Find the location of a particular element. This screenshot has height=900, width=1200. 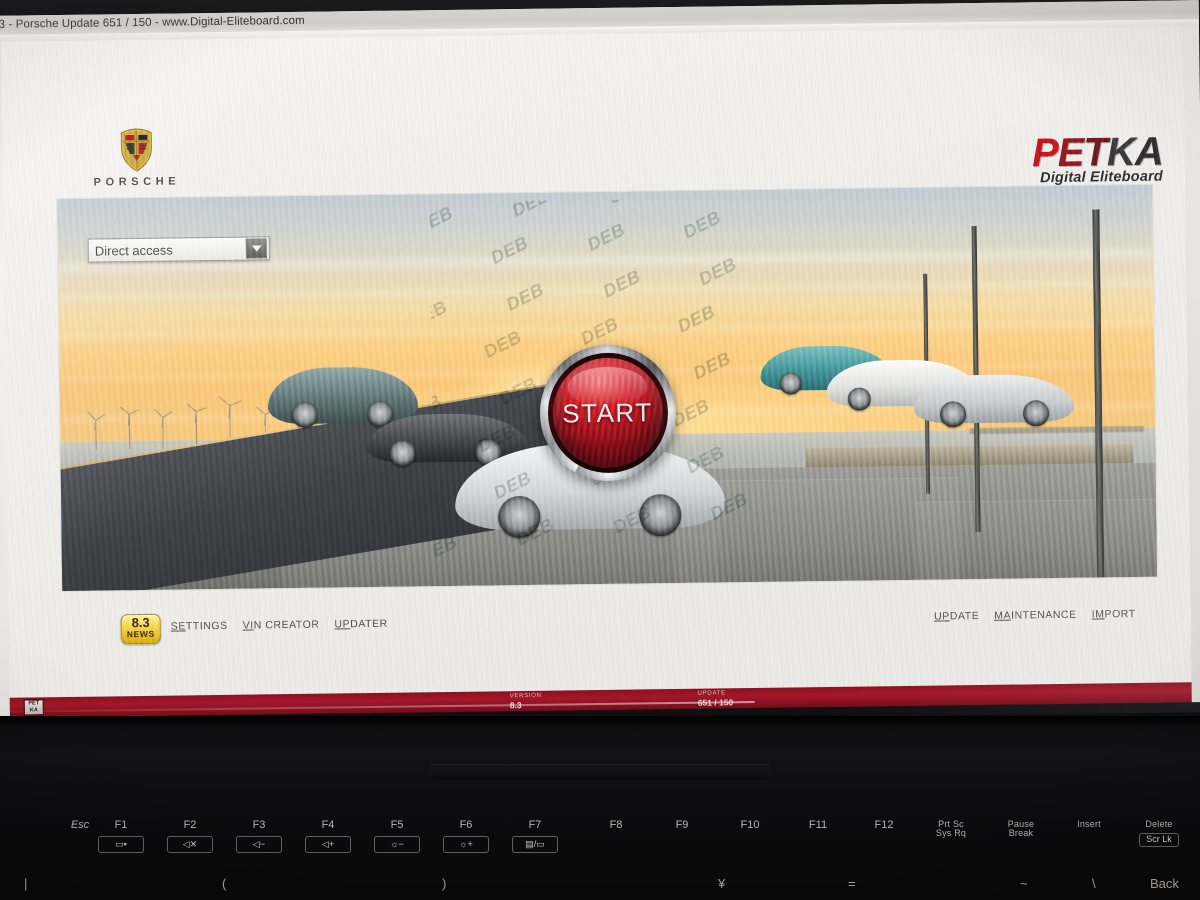

key-f4: F4 ◁+ is located at coordinates (328, 836).